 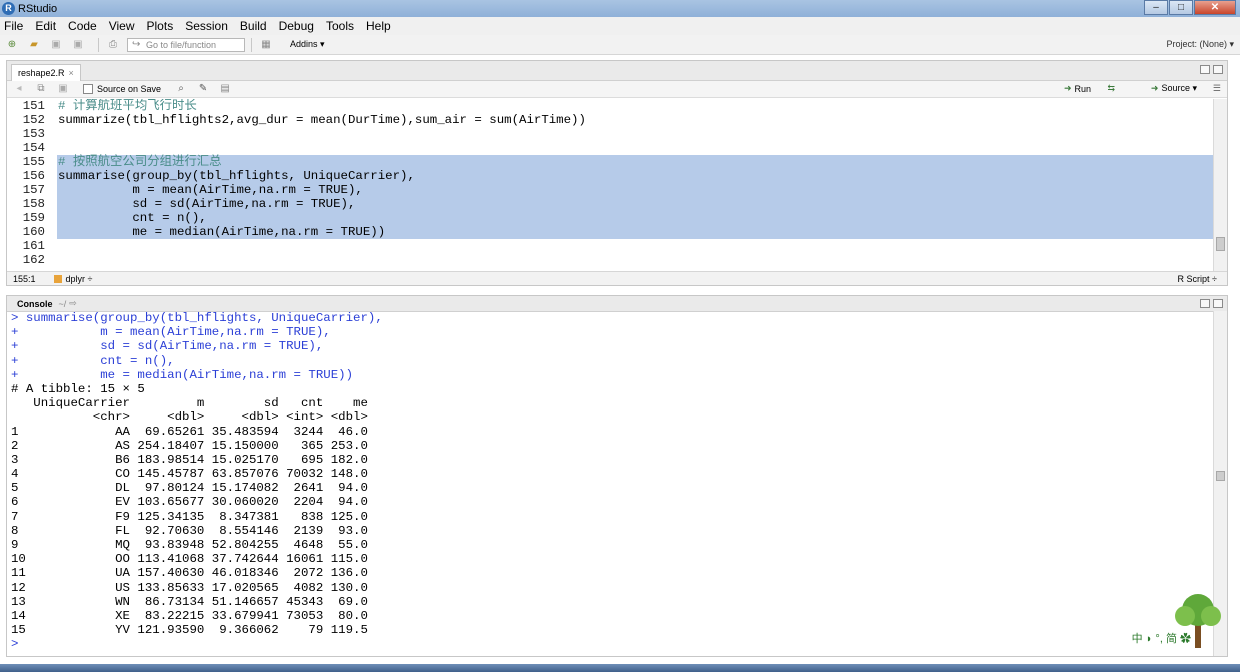 I want to click on line-number: 156, so click(x=33, y=176).